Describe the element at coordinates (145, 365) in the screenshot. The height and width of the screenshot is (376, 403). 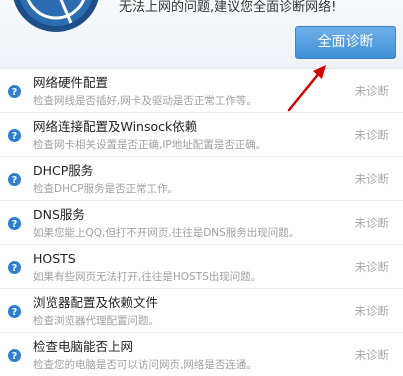
I see `diagnosis-item-description: 检查您的电脑是否可以访问网页,网络是否连通。` at that location.